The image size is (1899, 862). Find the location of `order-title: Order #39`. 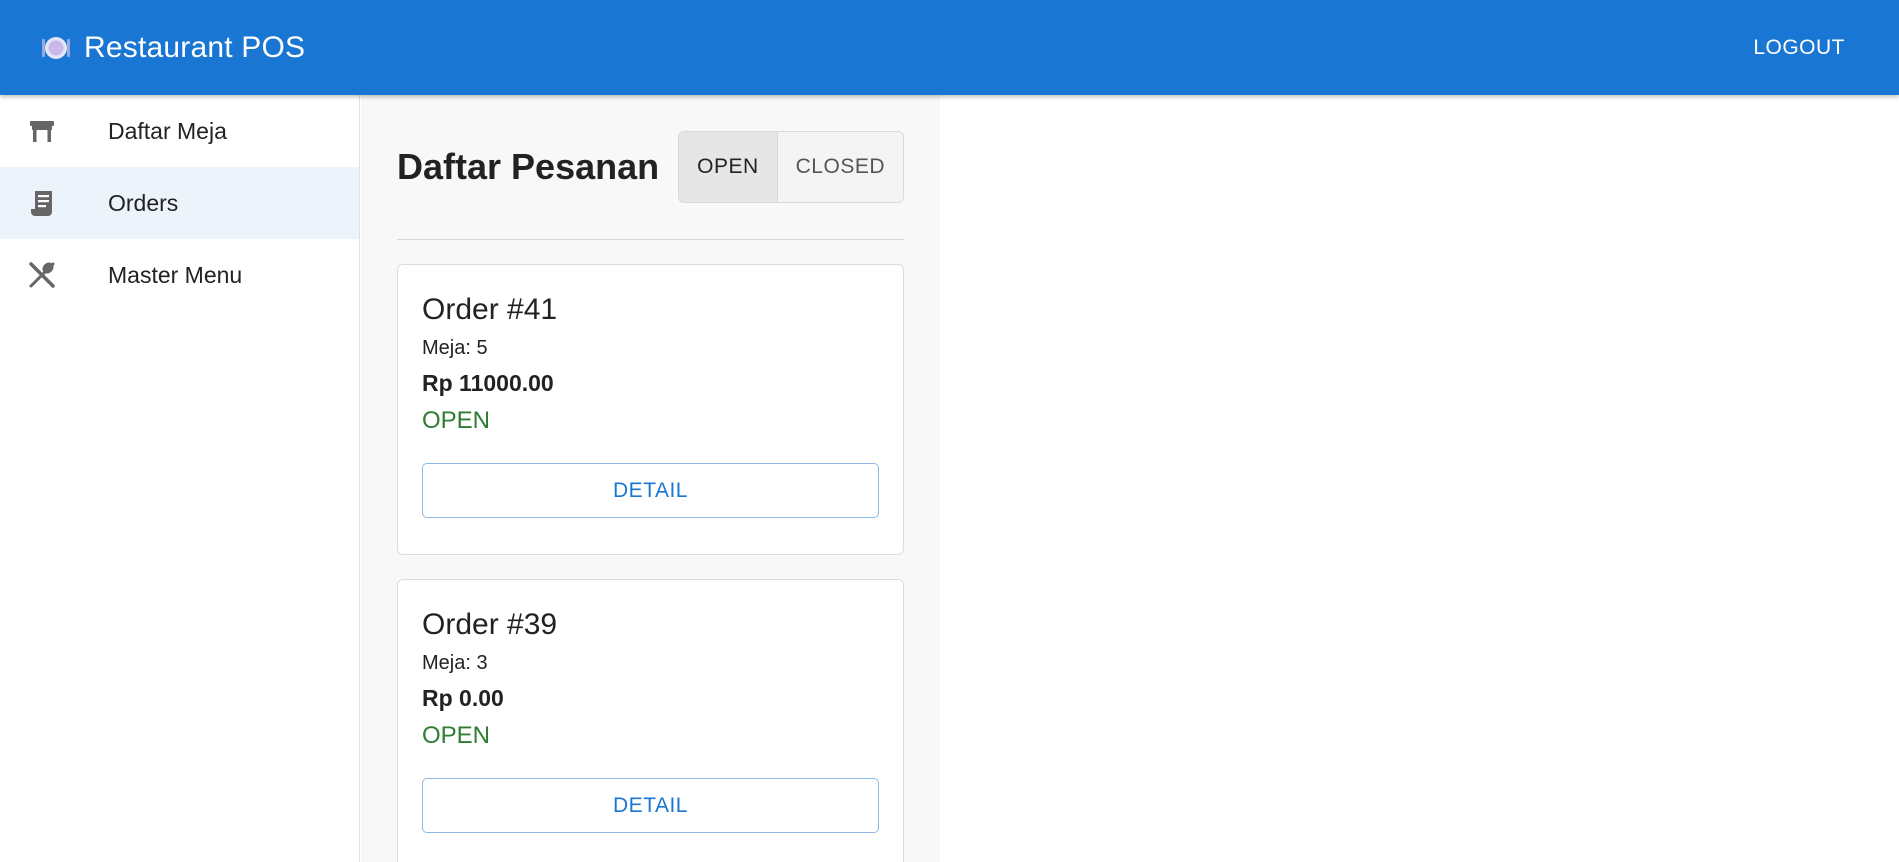

order-title: Order #39 is located at coordinates (490, 624).